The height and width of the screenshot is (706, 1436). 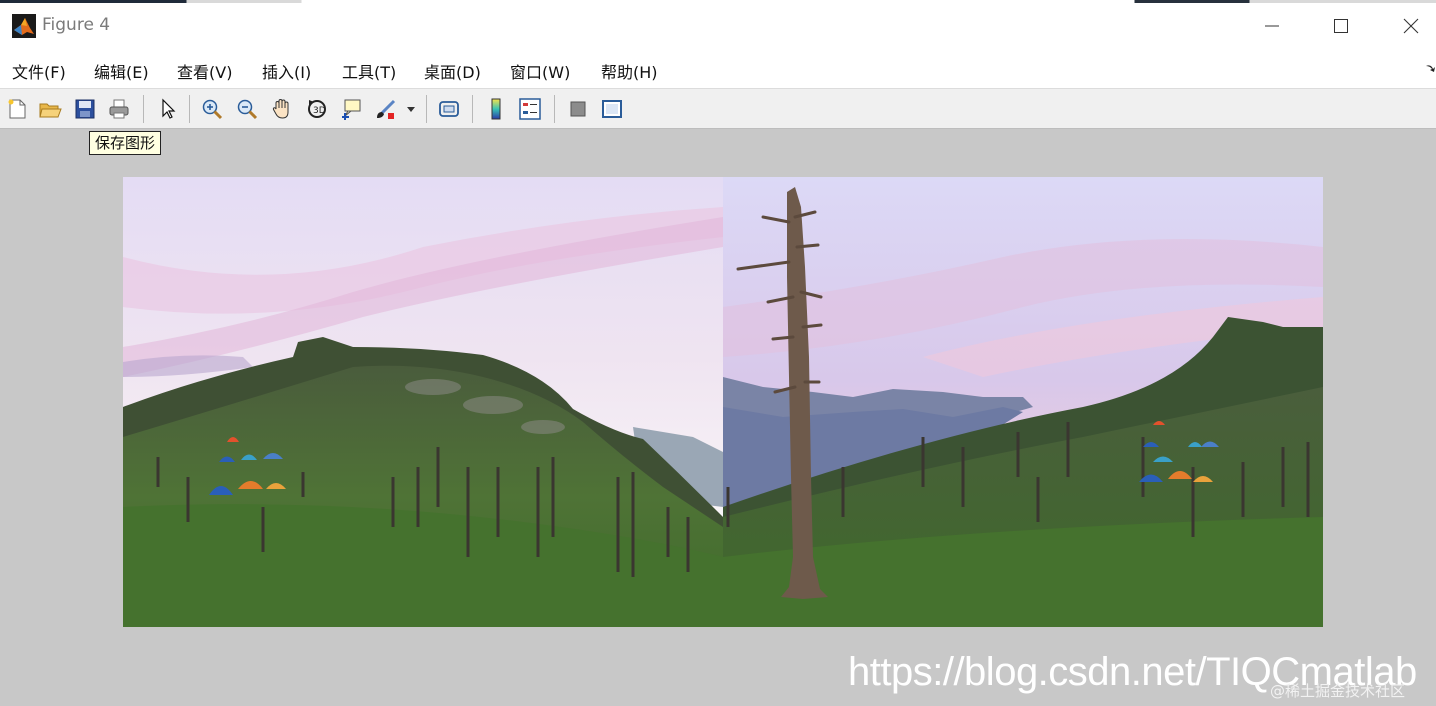 I want to click on maximize-icon, so click(x=1341, y=26).